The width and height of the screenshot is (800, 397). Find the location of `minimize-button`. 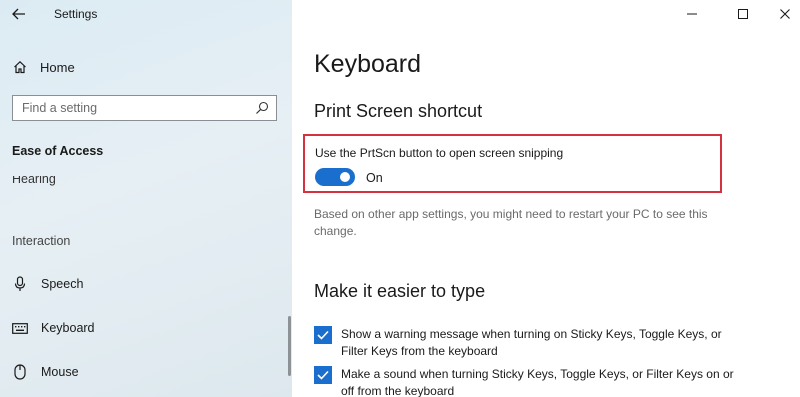

minimize-button is located at coordinates (692, 14).